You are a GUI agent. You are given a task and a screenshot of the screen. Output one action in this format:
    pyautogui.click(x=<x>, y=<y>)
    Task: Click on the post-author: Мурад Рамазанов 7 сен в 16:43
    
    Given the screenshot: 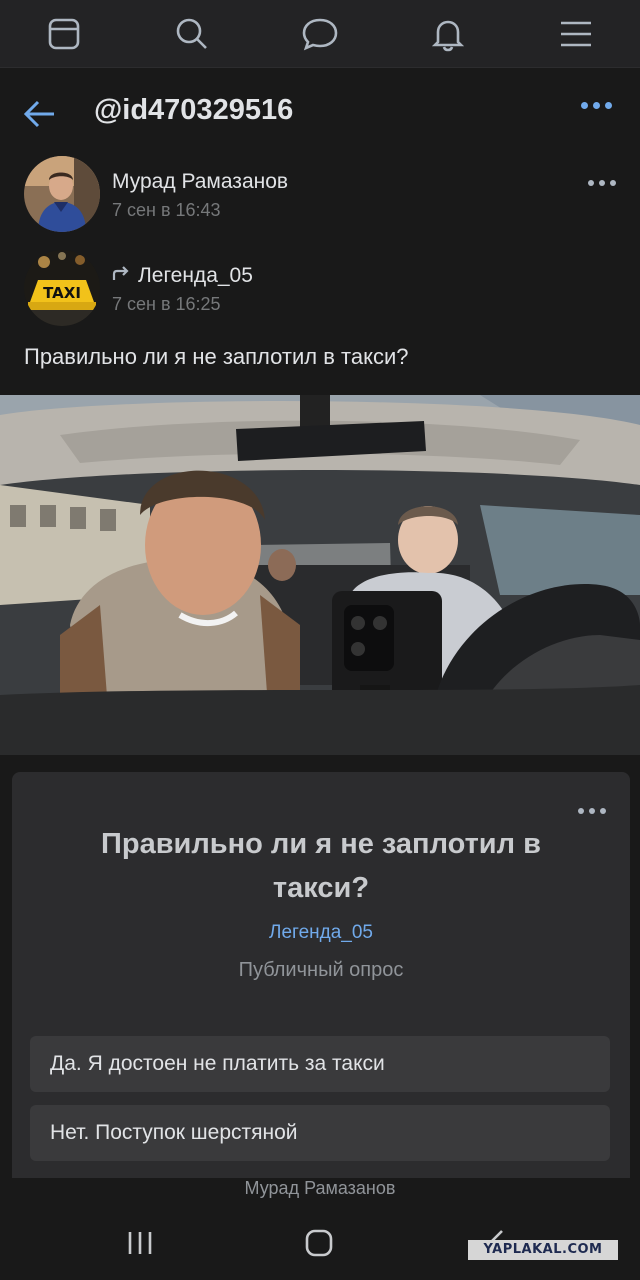 What is the action you would take?
    pyautogui.click(x=324, y=196)
    